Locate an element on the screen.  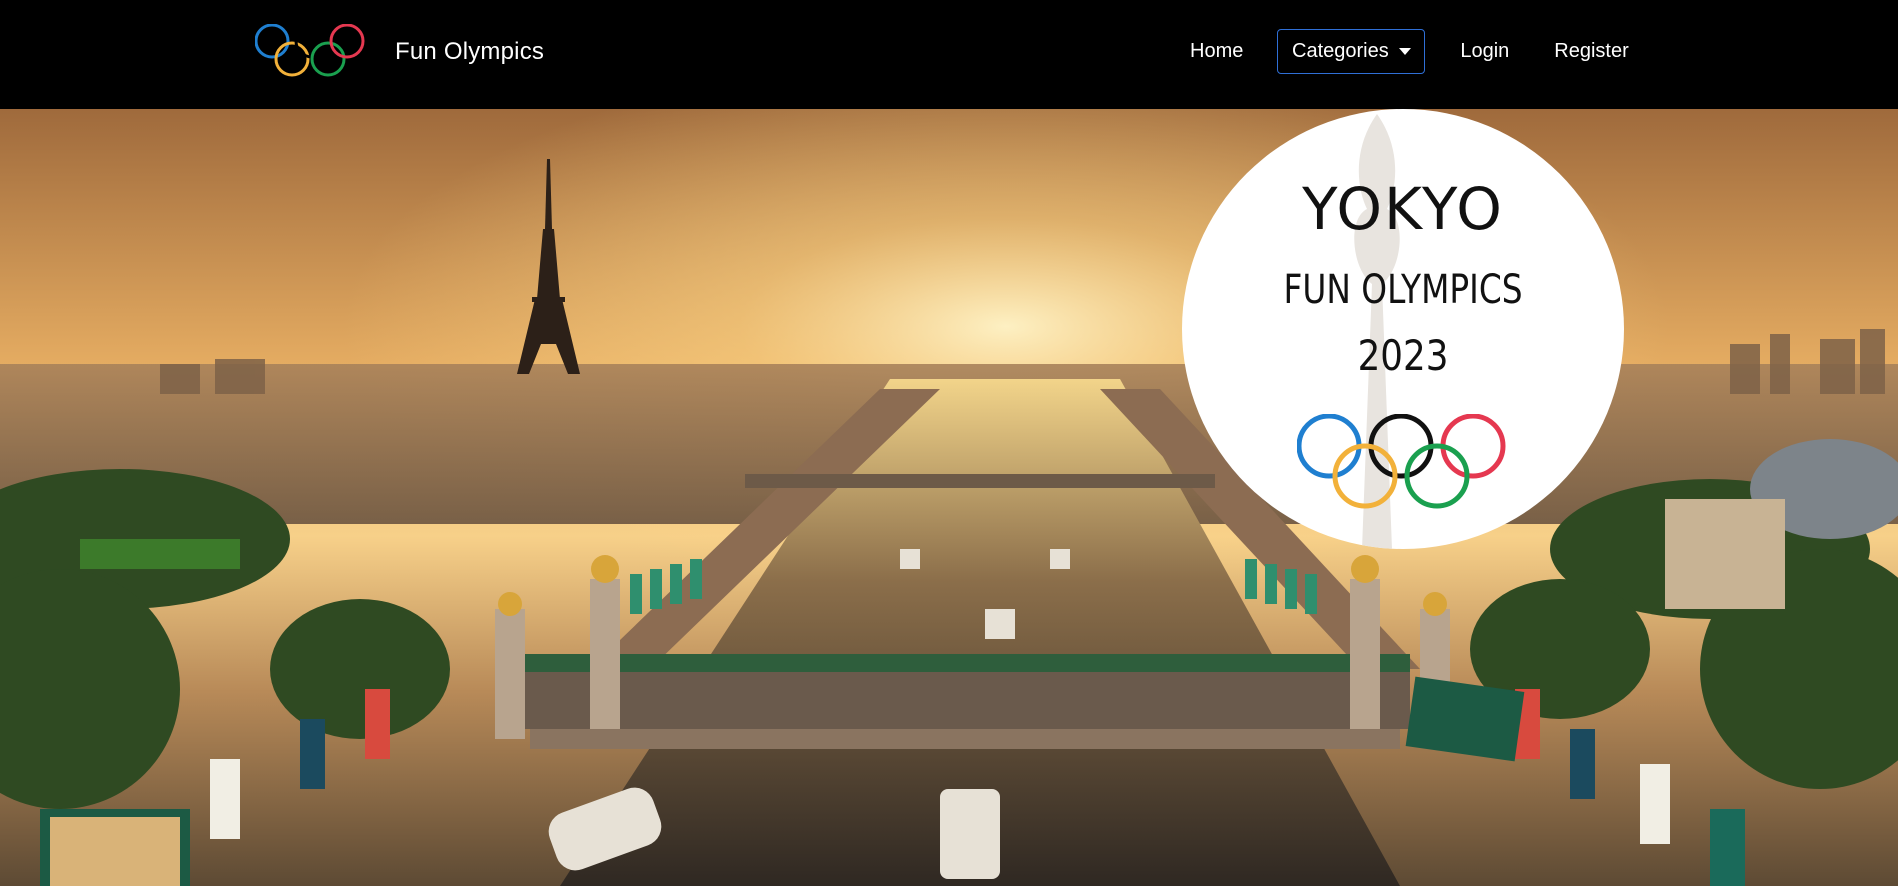
categories-dropdown-button: Categories is located at coordinates (1351, 51).